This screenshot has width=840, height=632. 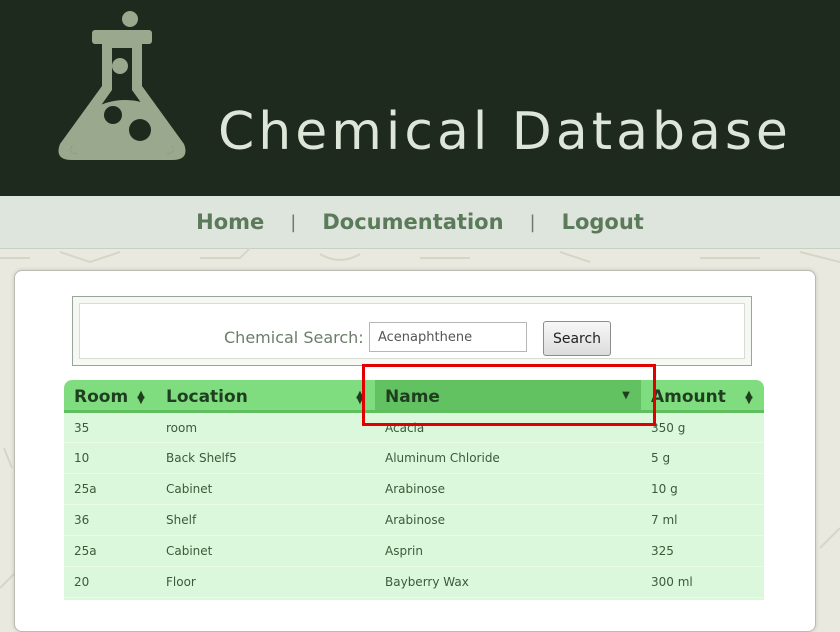 What do you see at coordinates (508, 551) in the screenshot?
I see `cell-name: Asprin` at bounding box center [508, 551].